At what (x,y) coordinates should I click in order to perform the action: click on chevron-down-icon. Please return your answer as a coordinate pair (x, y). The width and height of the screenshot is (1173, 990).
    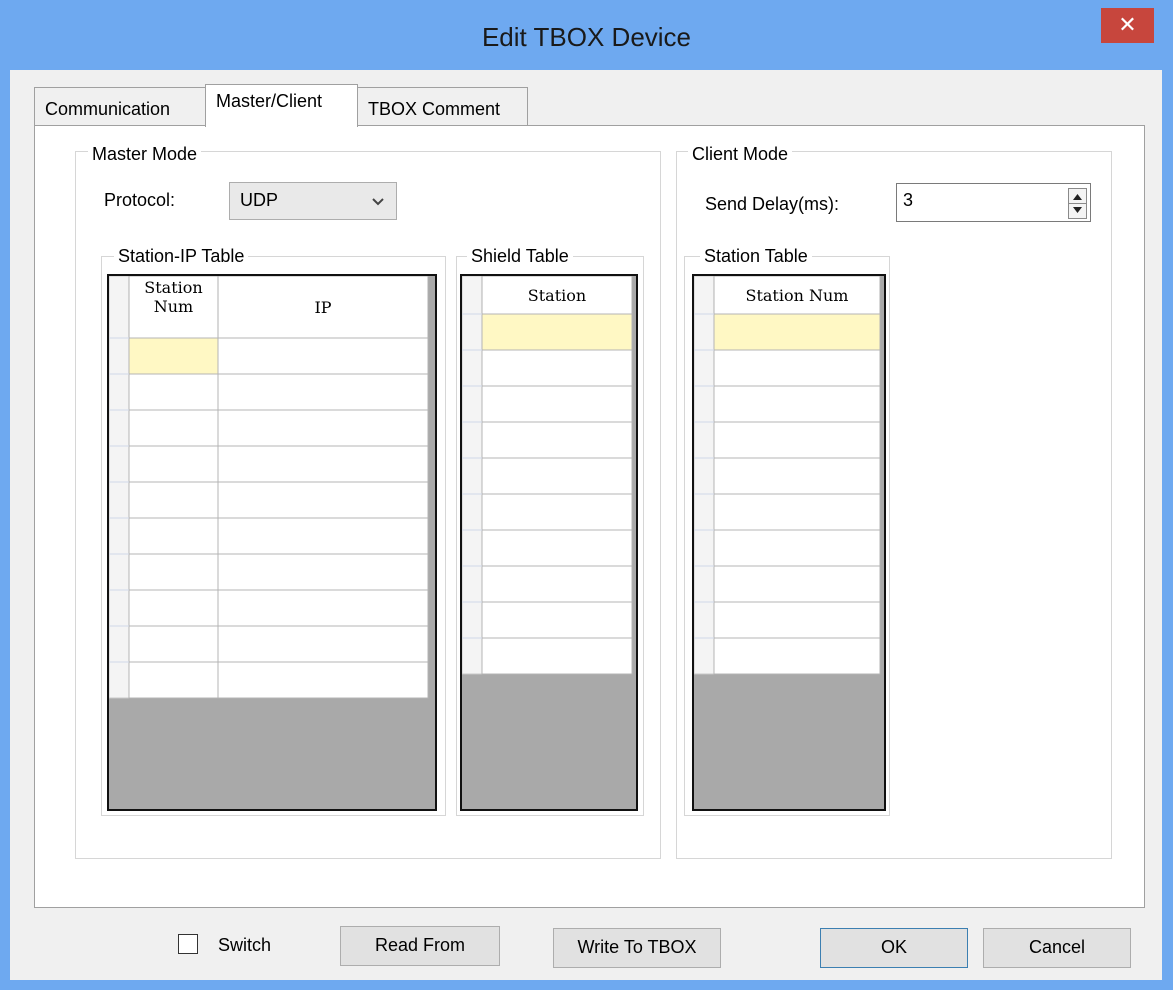
    Looking at the image, I should click on (378, 202).